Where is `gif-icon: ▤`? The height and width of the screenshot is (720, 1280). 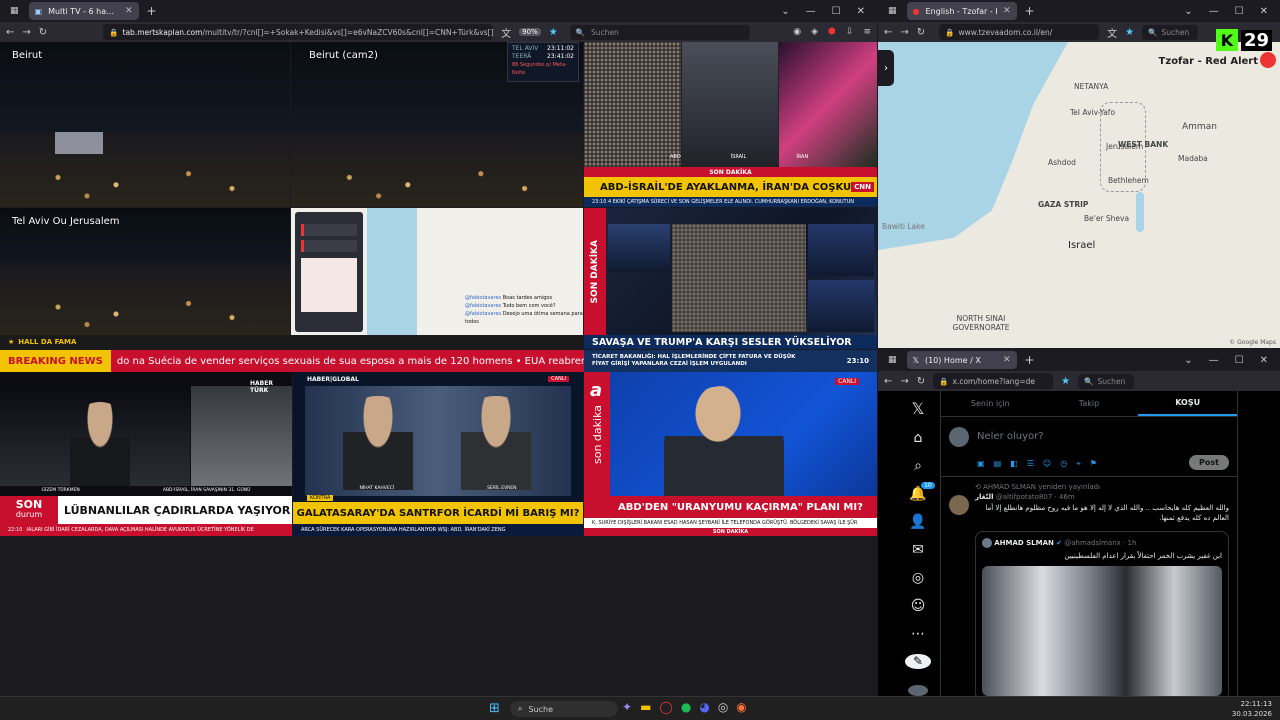
gif-icon: ▤ is located at coordinates (998, 464).